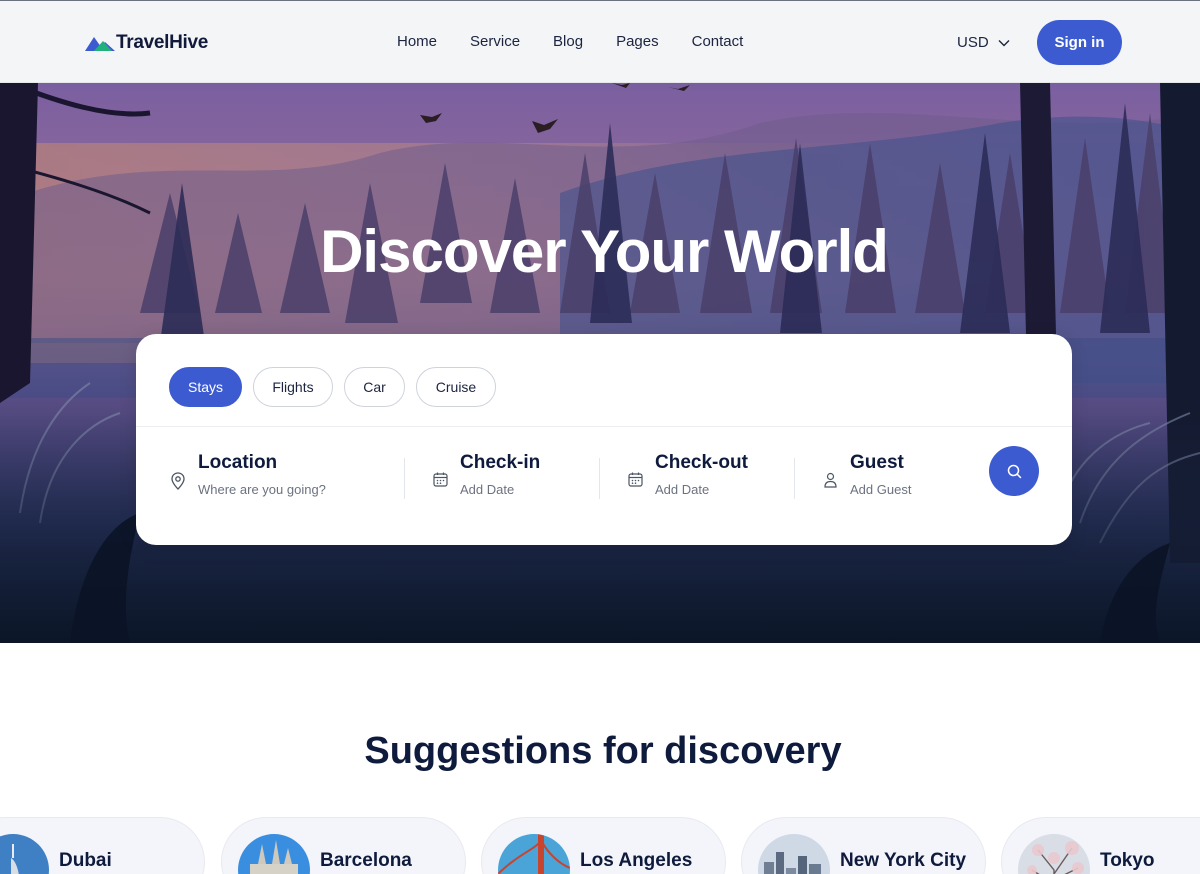 This screenshot has height=874, width=1200. What do you see at coordinates (636, 860) in the screenshot?
I see `suggestion-name: Los Angeles` at bounding box center [636, 860].